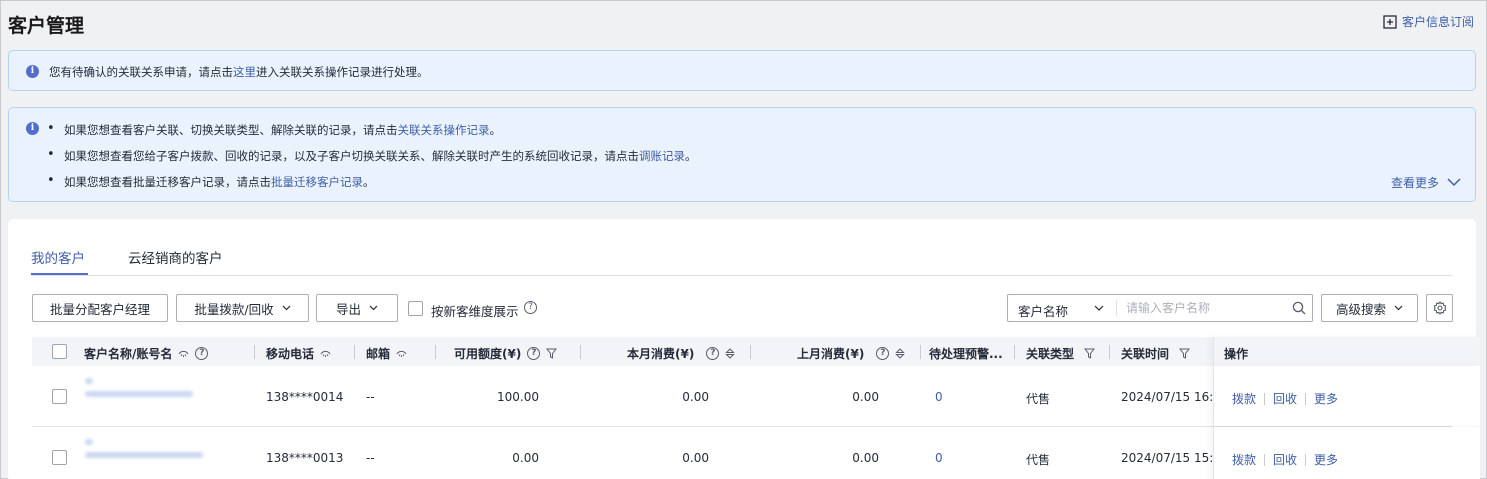  I want to click on notice-line-text: 如果您想查看客户关联、切换关联类型、解除关联的记录，请点击, so click(231, 130).